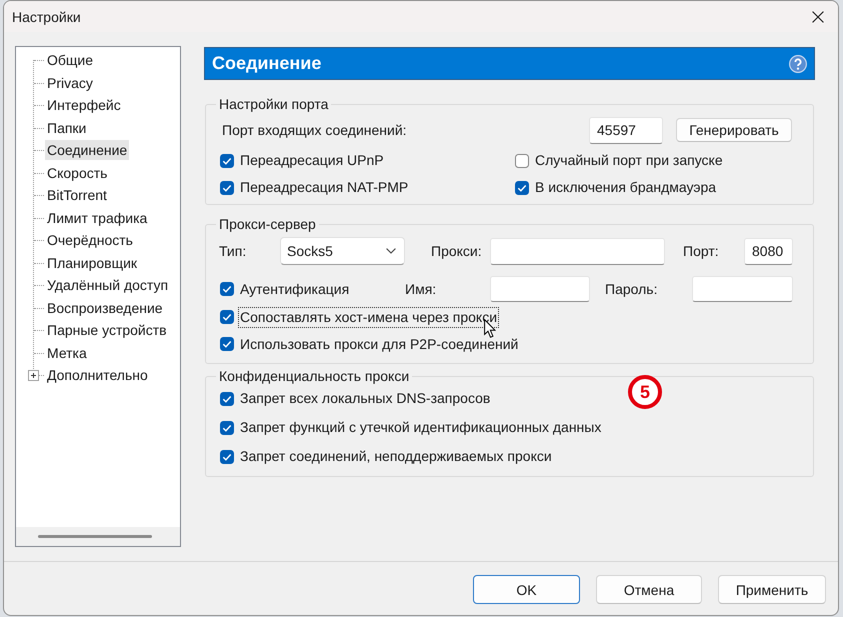 The image size is (843, 617). I want to click on group-label: Конфиденциальность прокси, so click(314, 376).